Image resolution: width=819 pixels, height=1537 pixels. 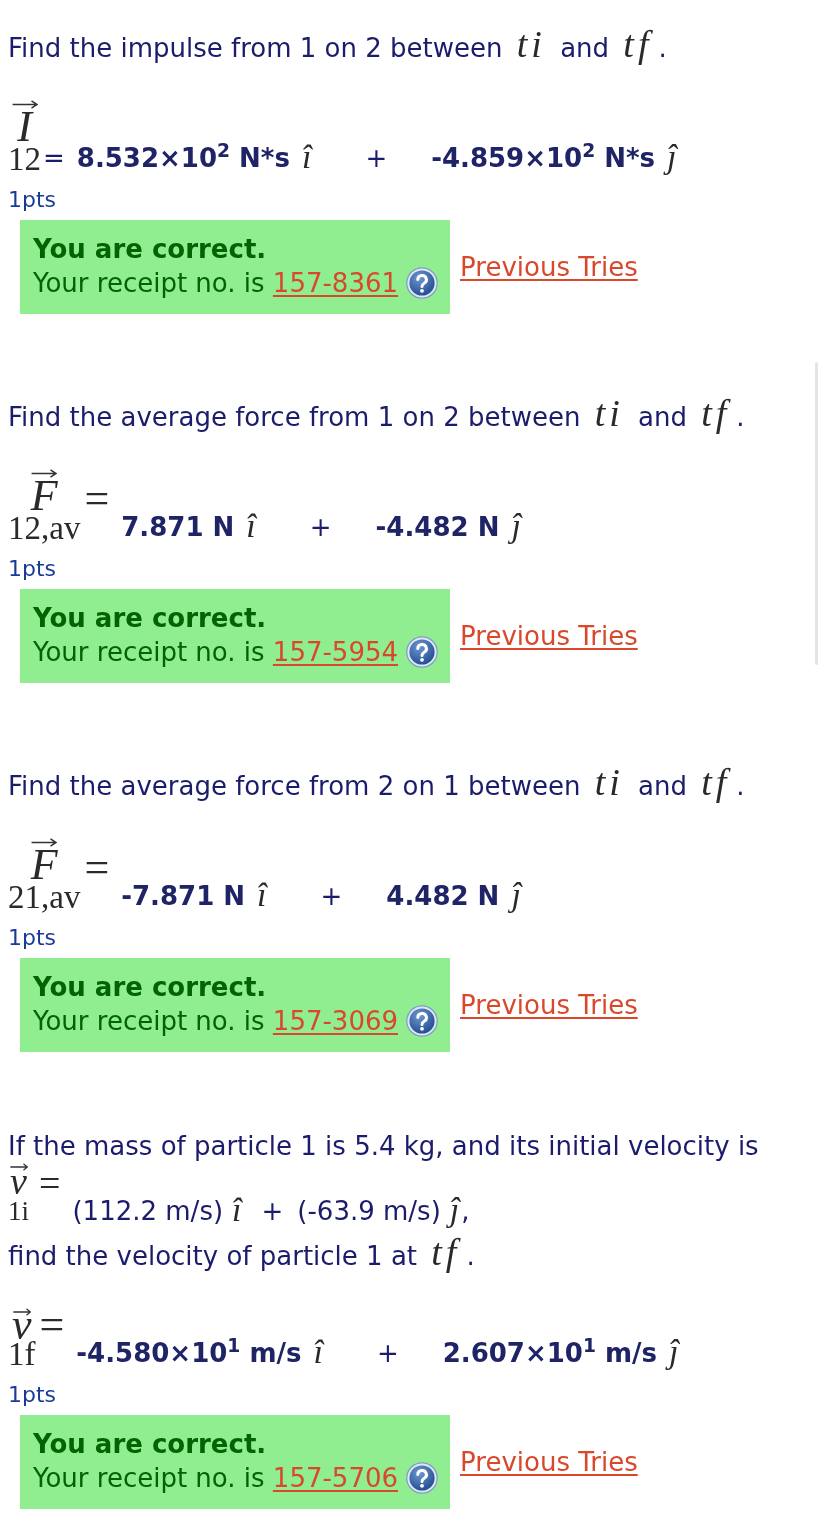 I want to click on question-text: Find the average force from 2 on 1 between ti and tf., so click(x=376, y=782).